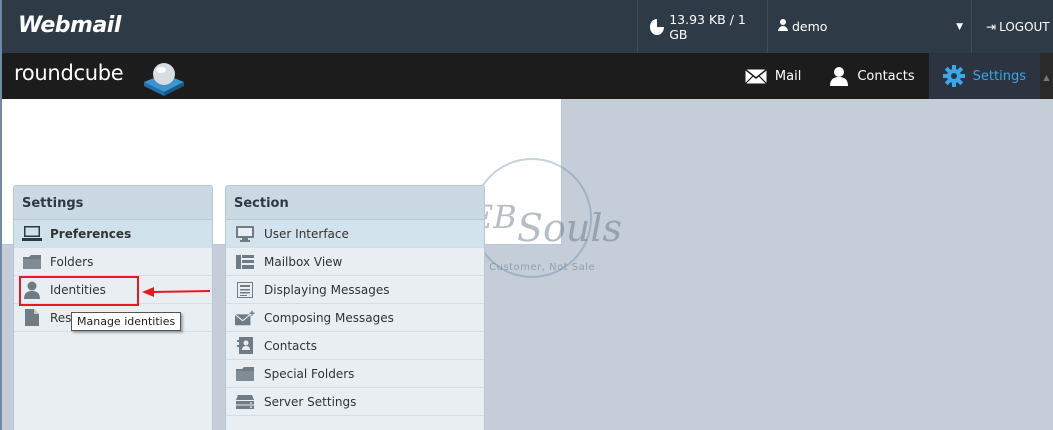 The height and width of the screenshot is (430, 1053). I want to click on section-item-contacts: Contacts, so click(355, 346).